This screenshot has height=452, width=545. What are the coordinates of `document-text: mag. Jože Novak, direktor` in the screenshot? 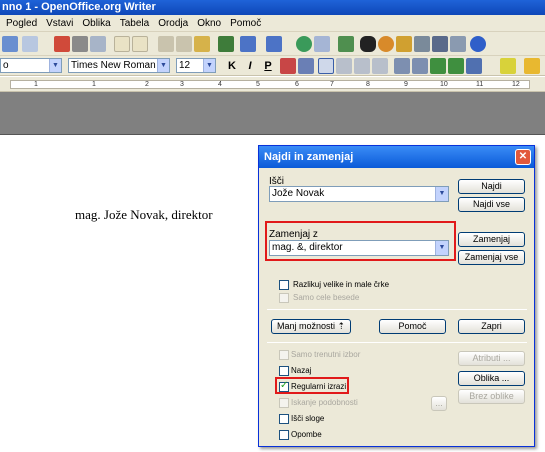 It's located at (144, 215).